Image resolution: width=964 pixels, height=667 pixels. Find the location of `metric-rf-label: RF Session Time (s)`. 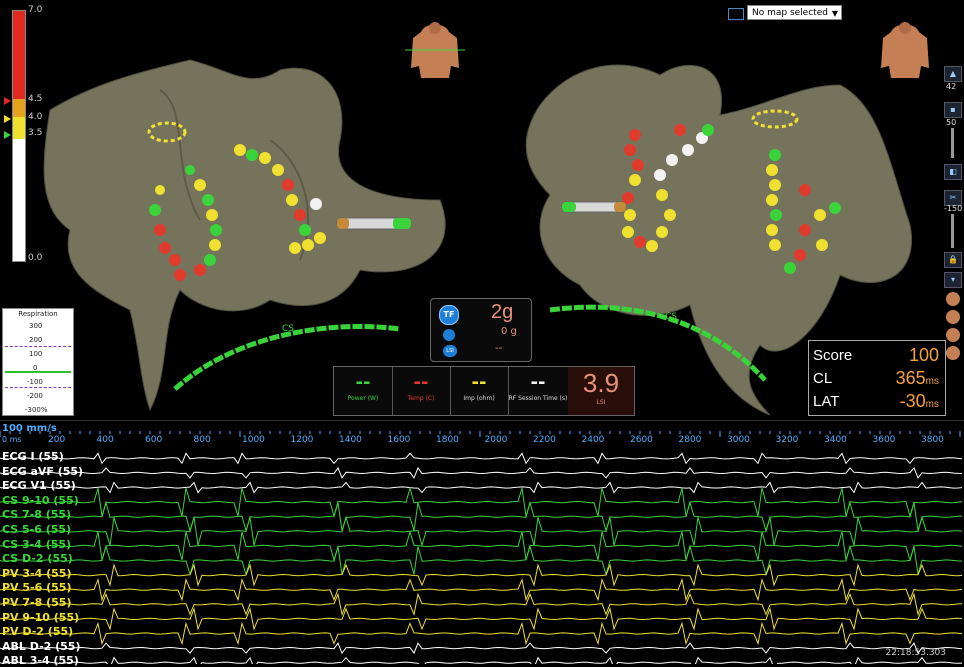

metric-rf-label: RF Session Time (s) is located at coordinates (538, 398).